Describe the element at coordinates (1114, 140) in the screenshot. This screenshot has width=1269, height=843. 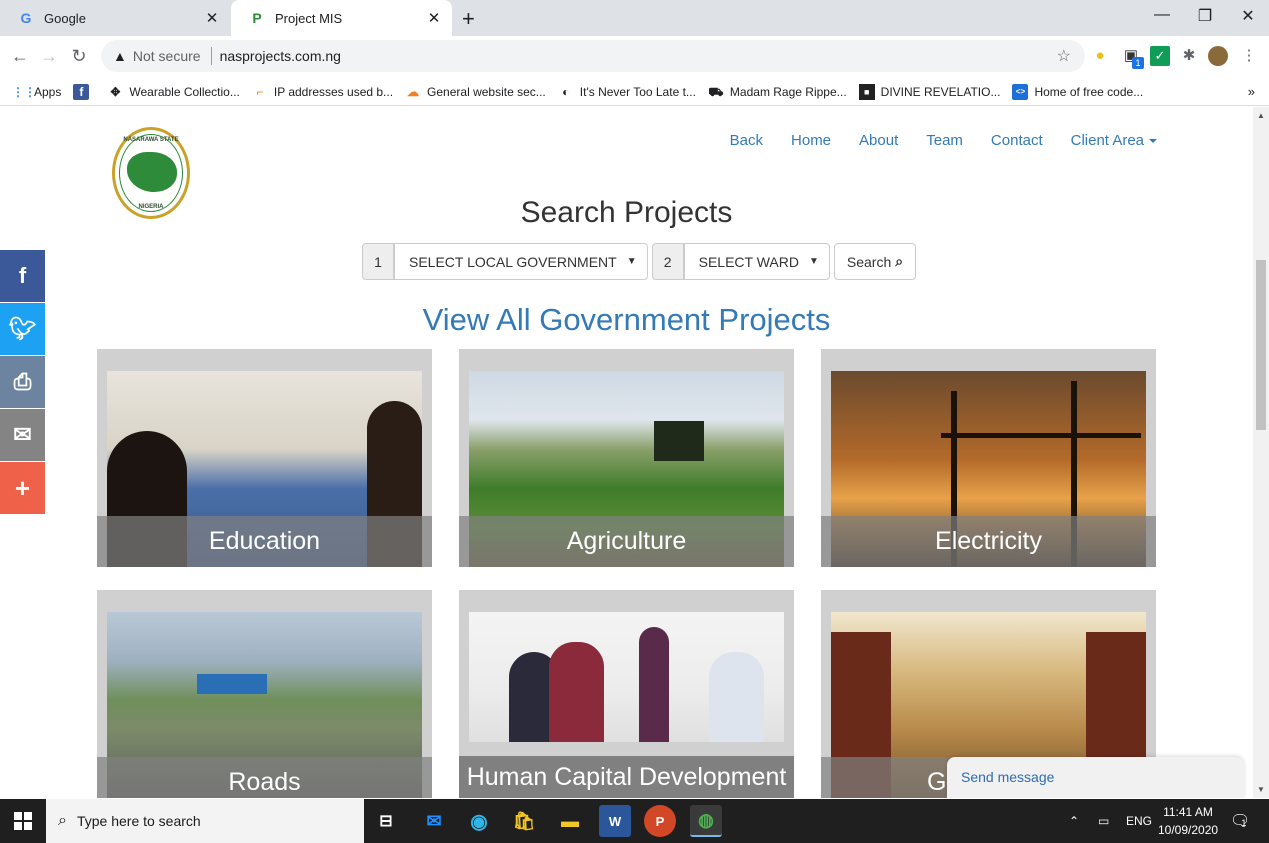
I see `nav-client-area: Client Area` at that location.